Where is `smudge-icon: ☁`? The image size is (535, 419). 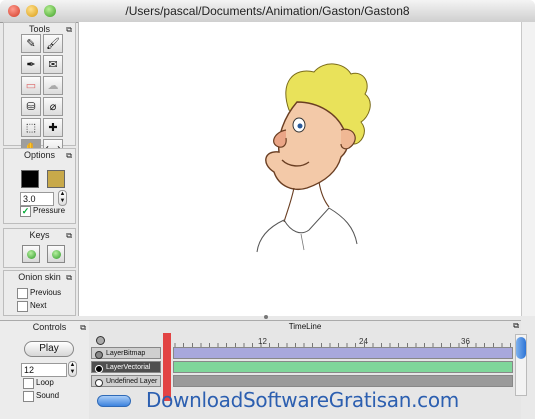
smudge-icon: ☁ is located at coordinates (53, 86).